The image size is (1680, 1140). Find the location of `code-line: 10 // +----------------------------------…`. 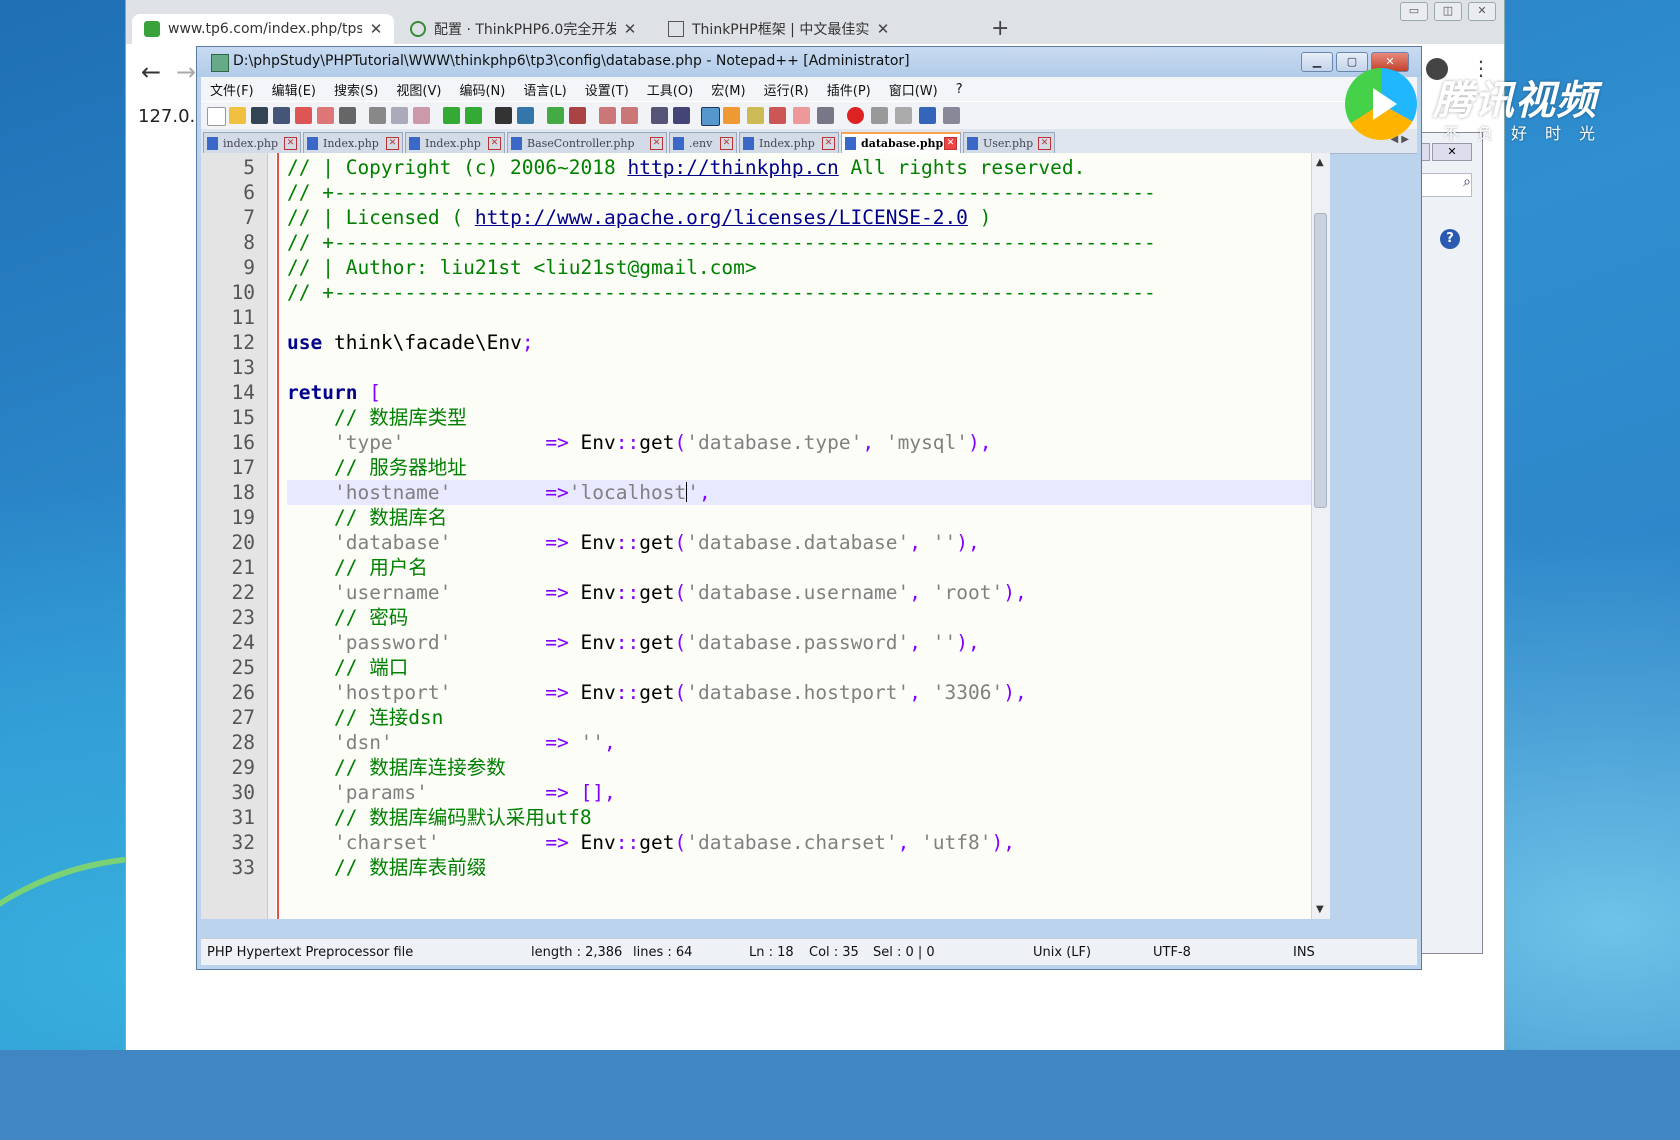

code-line: 10 // +----------------------------------… is located at coordinates (756, 292).